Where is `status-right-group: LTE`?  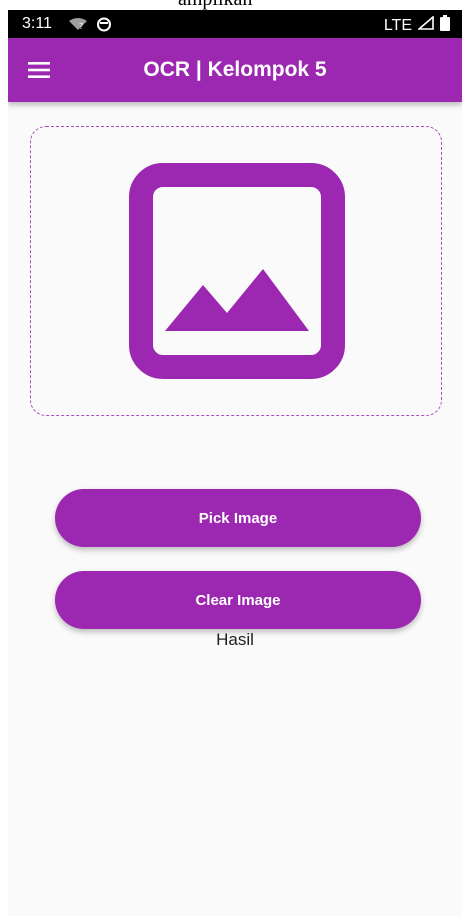
status-right-group: LTE is located at coordinates (417, 25).